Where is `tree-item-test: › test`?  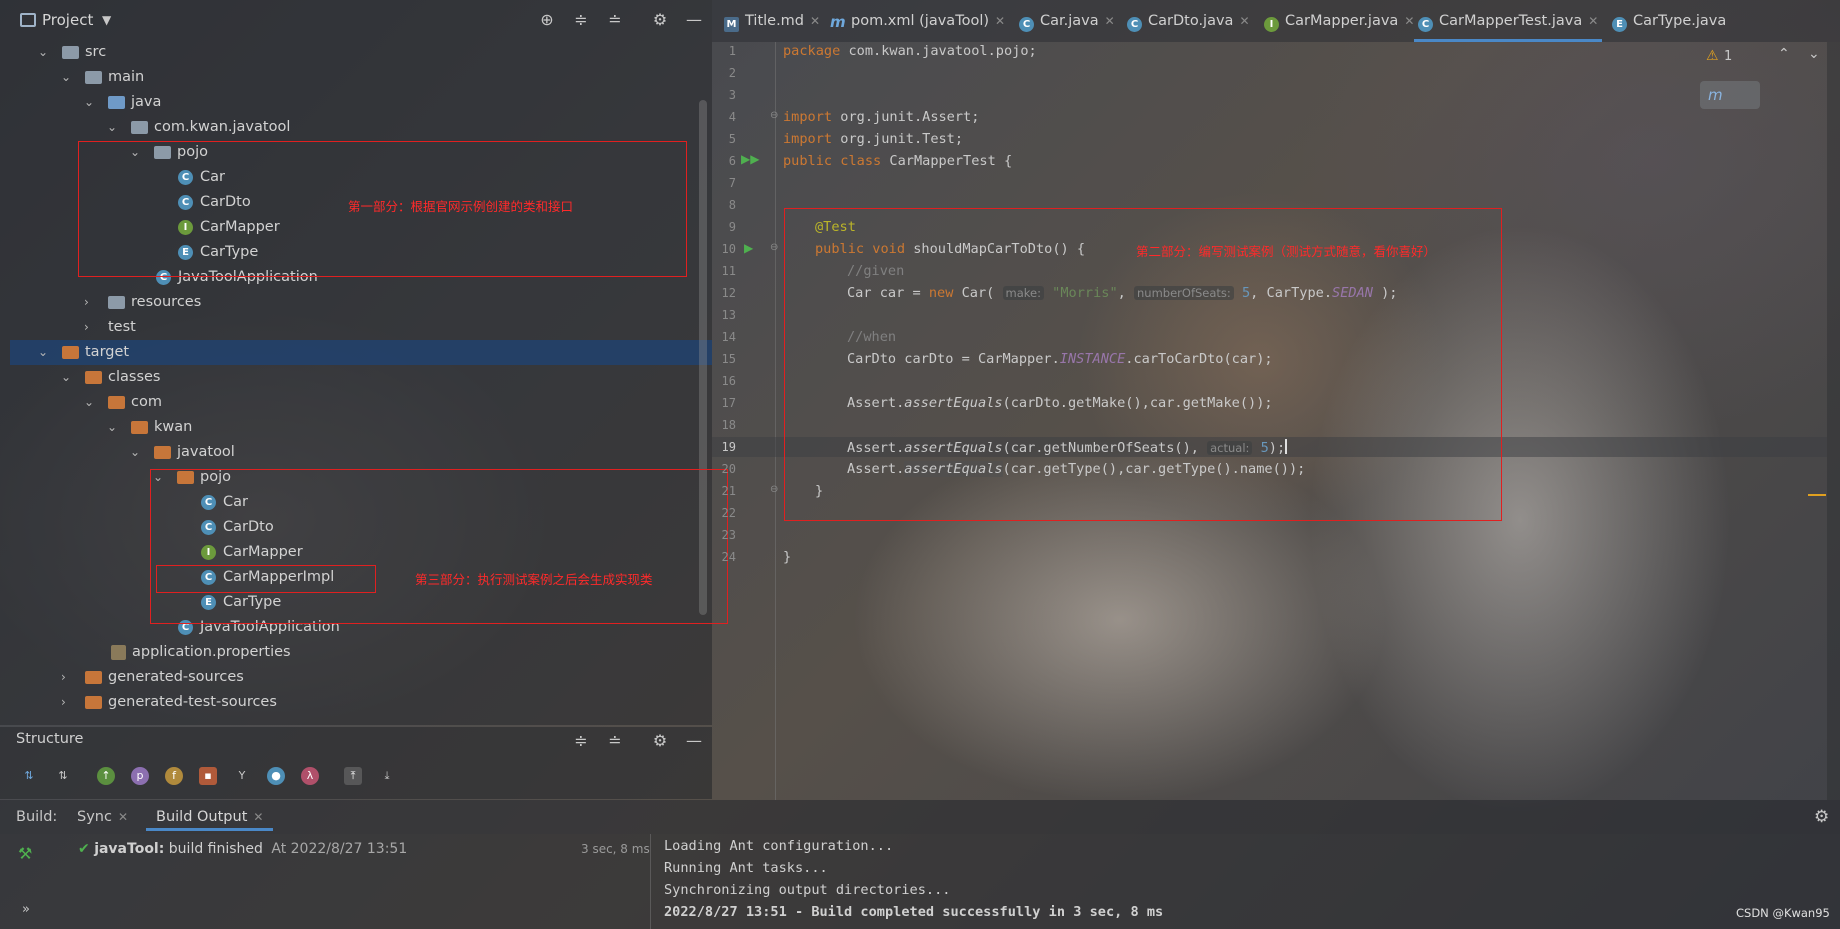
tree-item-test: › test is located at coordinates (356, 327).